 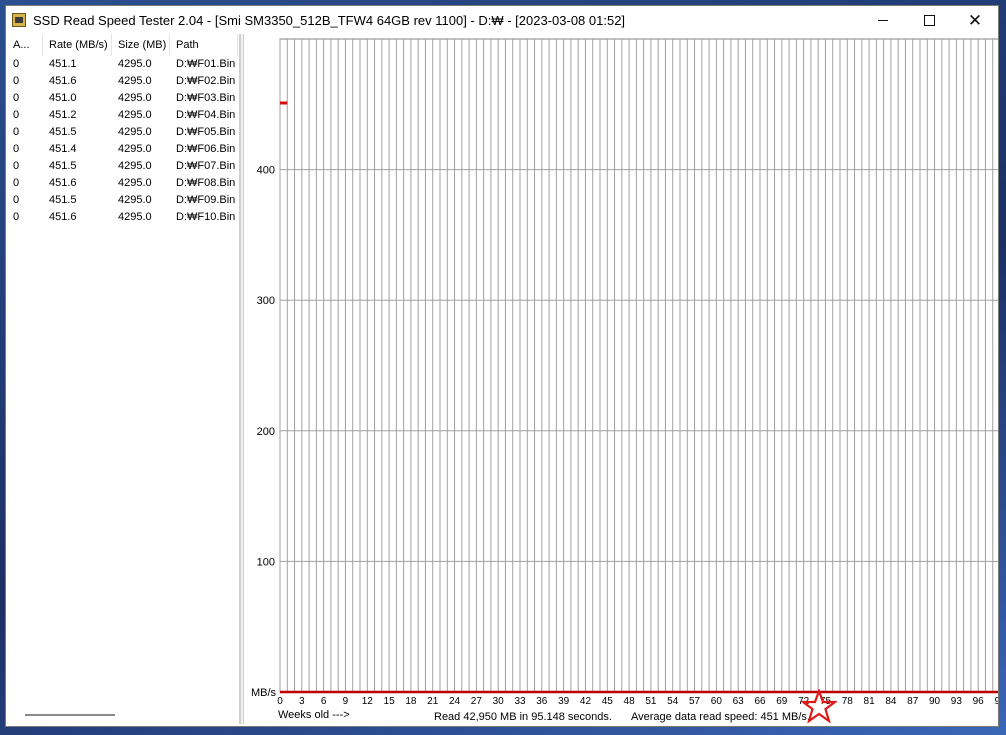 What do you see at coordinates (266, 562) in the screenshot?
I see `y-tick-label: 100` at bounding box center [266, 562].